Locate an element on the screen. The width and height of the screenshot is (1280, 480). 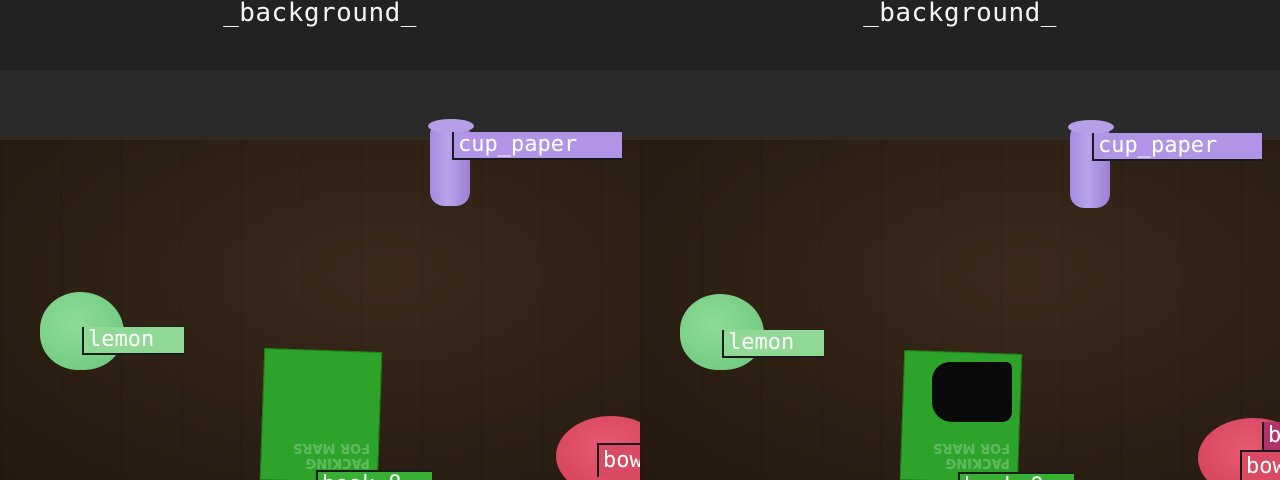
bowl-top-label: b is located at coordinates (1271, 436).